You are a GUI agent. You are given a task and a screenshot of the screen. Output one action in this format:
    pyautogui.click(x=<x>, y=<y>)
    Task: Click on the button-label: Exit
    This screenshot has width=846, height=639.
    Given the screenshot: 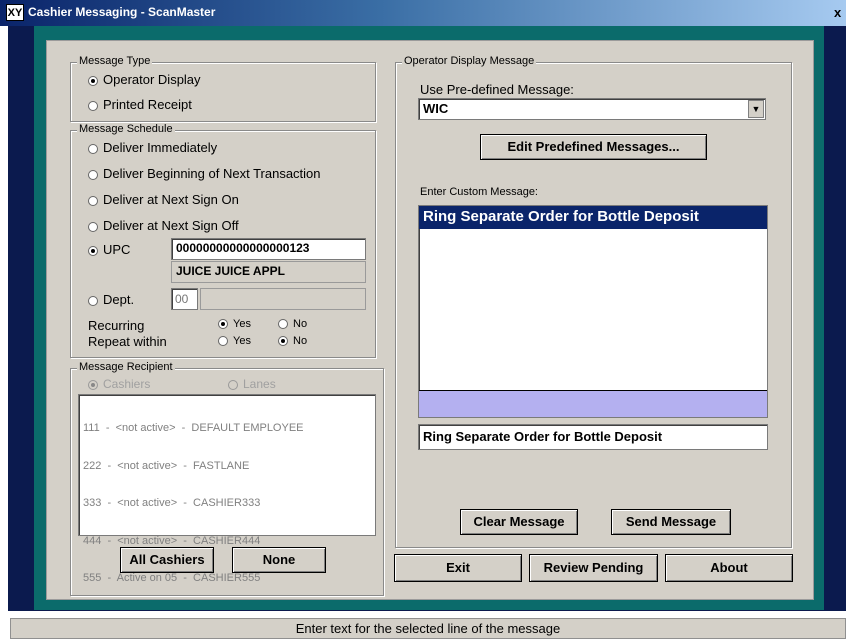 What is the action you would take?
    pyautogui.click(x=458, y=567)
    